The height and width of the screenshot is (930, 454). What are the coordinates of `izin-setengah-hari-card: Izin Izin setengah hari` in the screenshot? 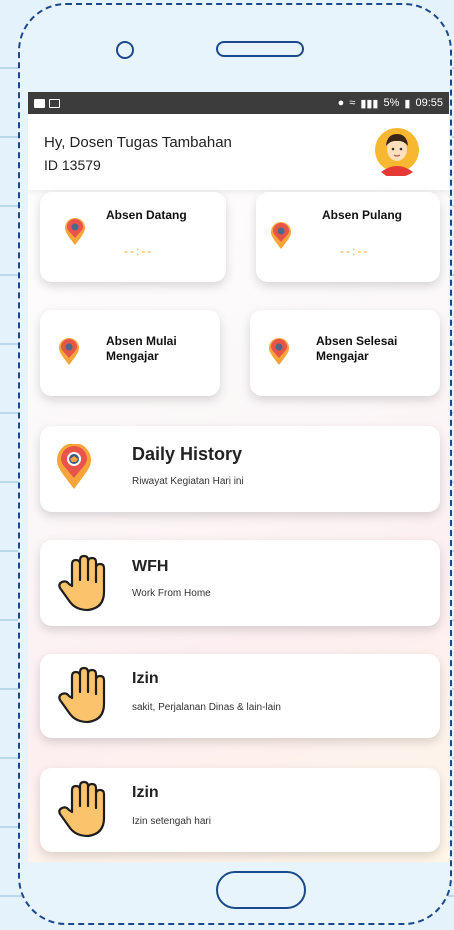 It's located at (240, 810).